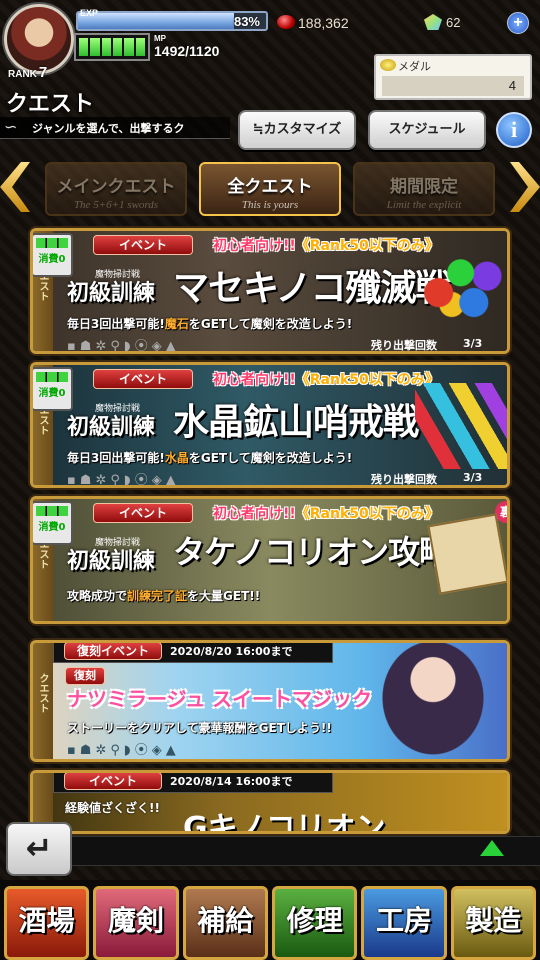  Describe the element at coordinates (112, 808) in the screenshot. I see `quest-tagline: 経験値ざくざく!!` at that location.